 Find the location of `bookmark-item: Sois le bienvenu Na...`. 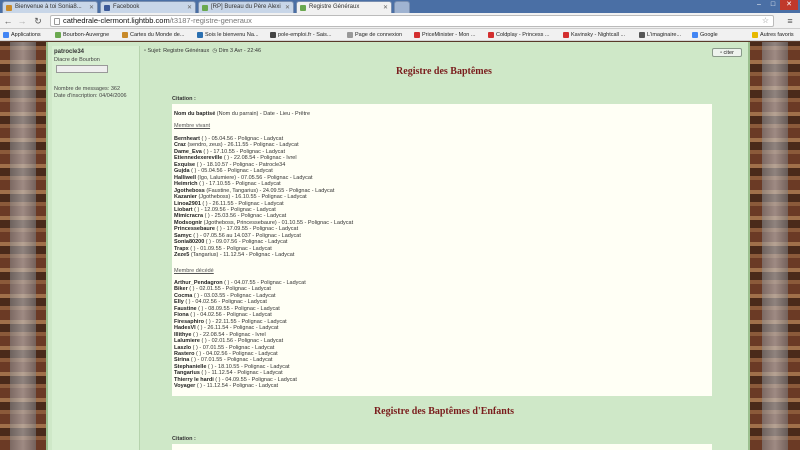

bookmark-item: Sois le bienvenu Na... is located at coordinates (228, 35).